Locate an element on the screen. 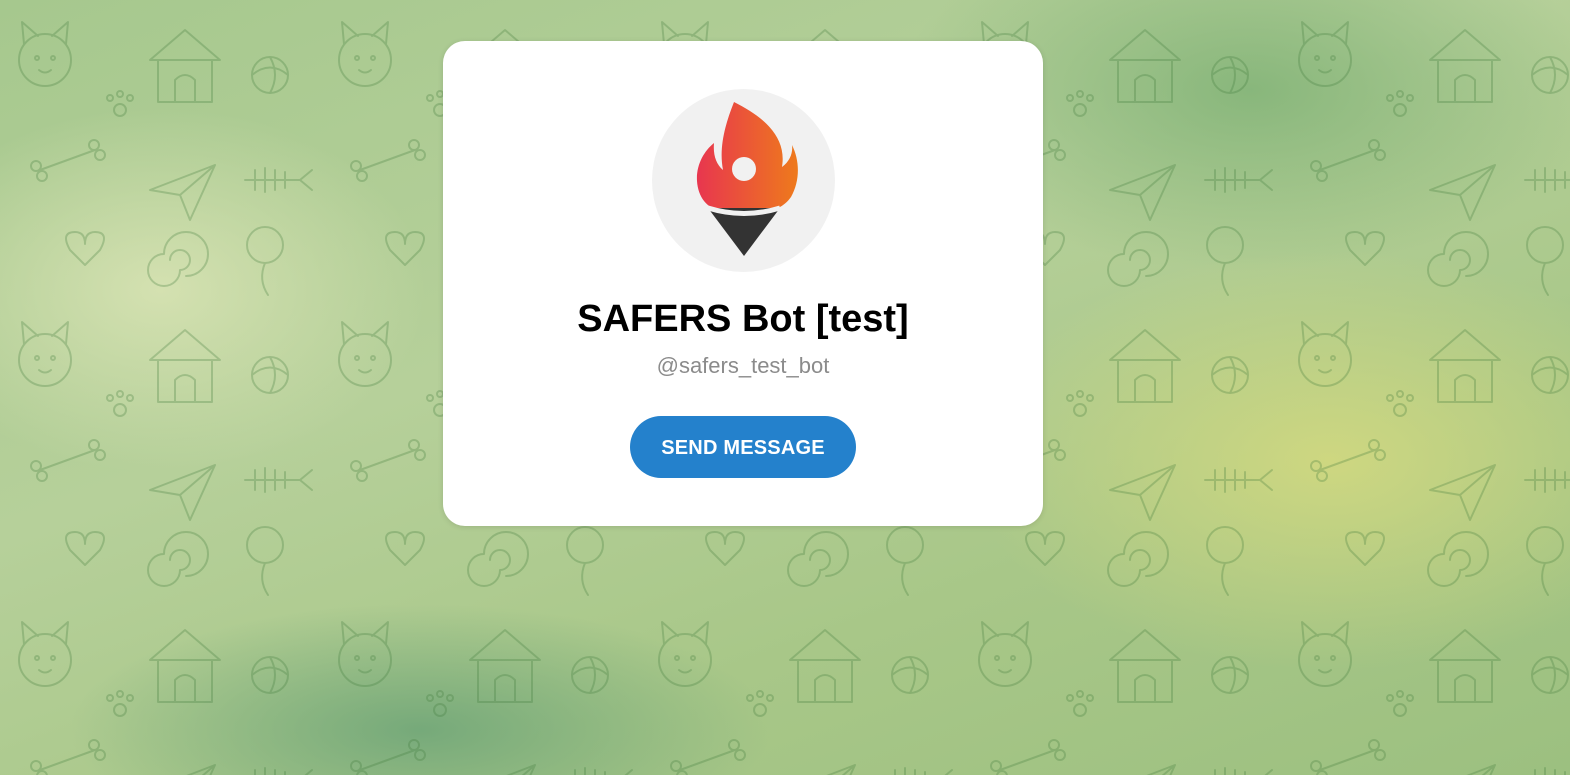  bot-avatar is located at coordinates (743, 180).